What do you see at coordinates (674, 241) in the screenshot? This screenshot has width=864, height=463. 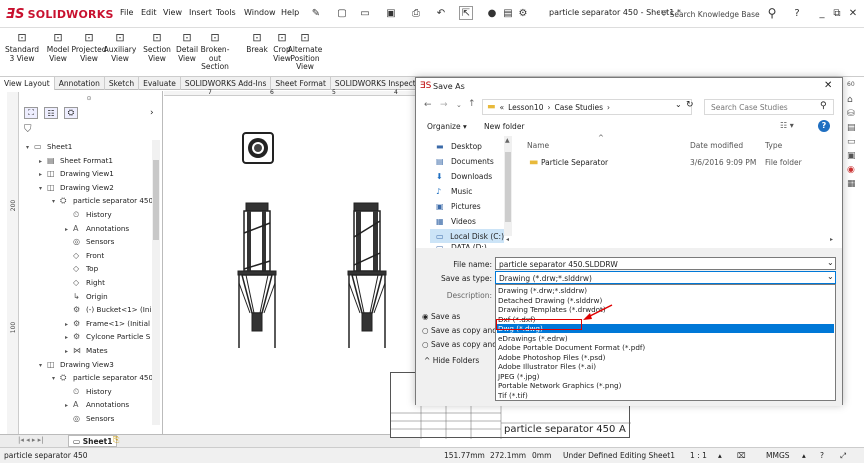 I see `file-list-hscrollbar: ◂ ▸` at bounding box center [674, 241].